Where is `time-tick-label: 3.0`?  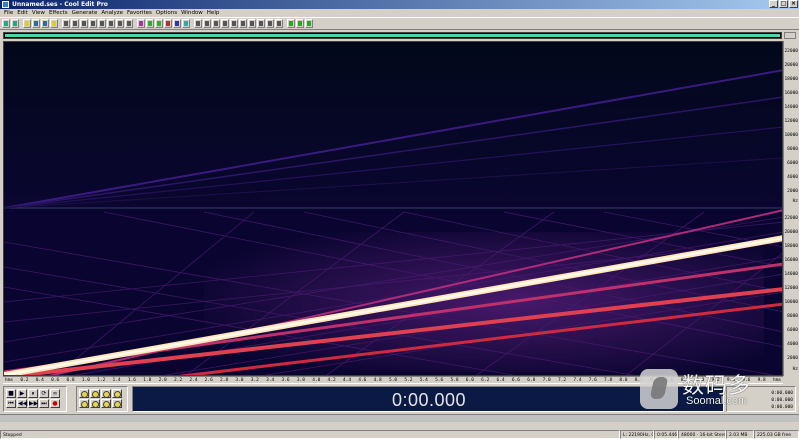 time-tick-label: 3.0 is located at coordinates (239, 380).